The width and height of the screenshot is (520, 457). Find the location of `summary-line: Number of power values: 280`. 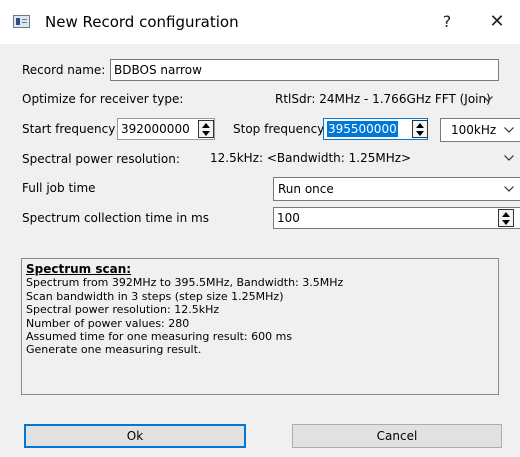

summary-line: Number of power values: 280 is located at coordinates (108, 323).